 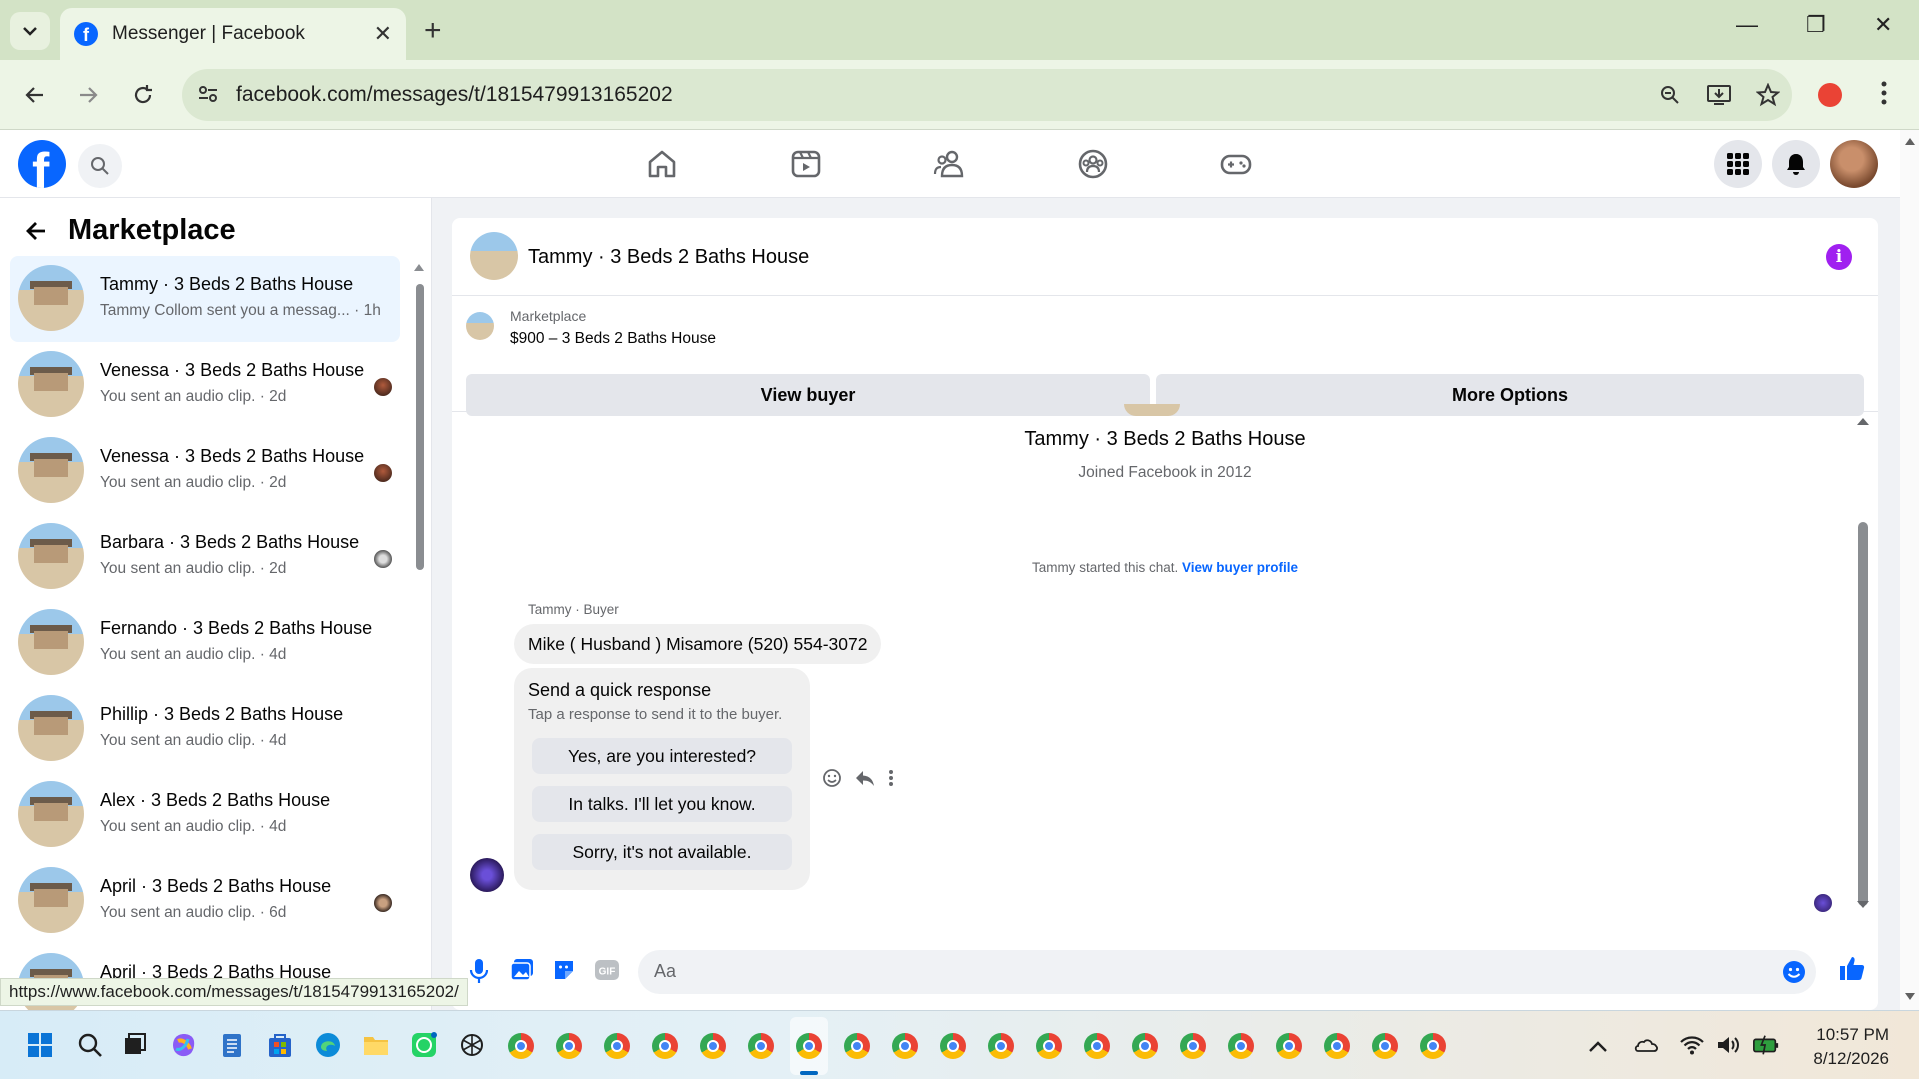 What do you see at coordinates (1670, 95) in the screenshot?
I see `zoom-icon` at bounding box center [1670, 95].